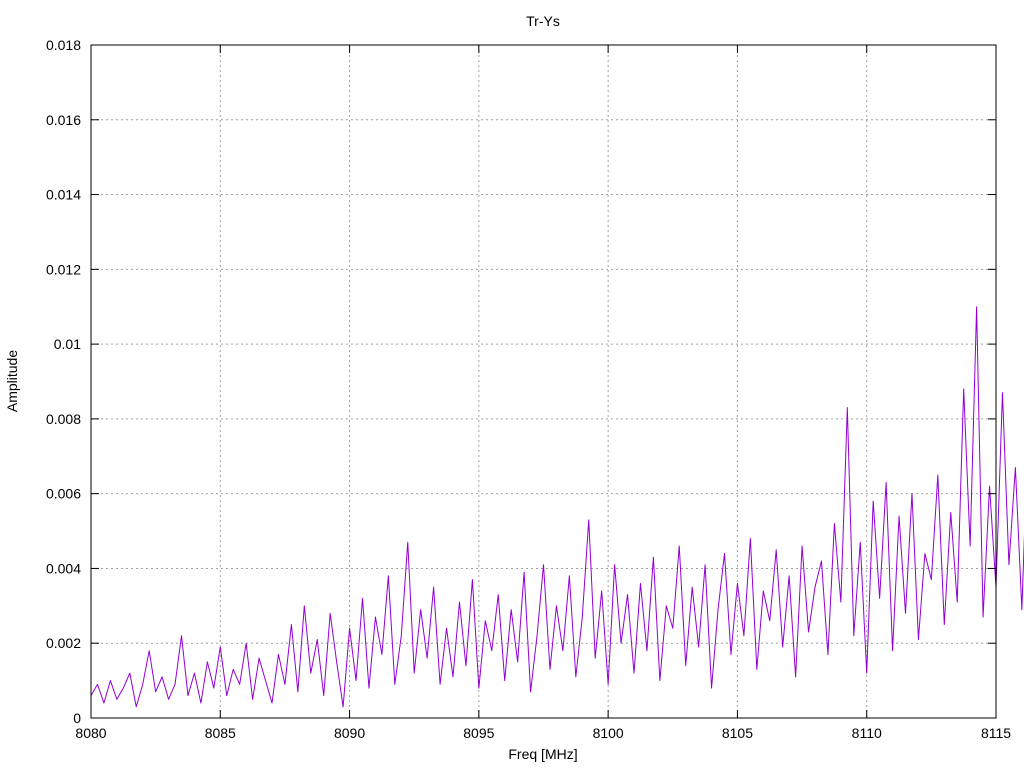  Describe the element at coordinates (63, 643) in the screenshot. I see `y-tick-label: 0.002` at that location.